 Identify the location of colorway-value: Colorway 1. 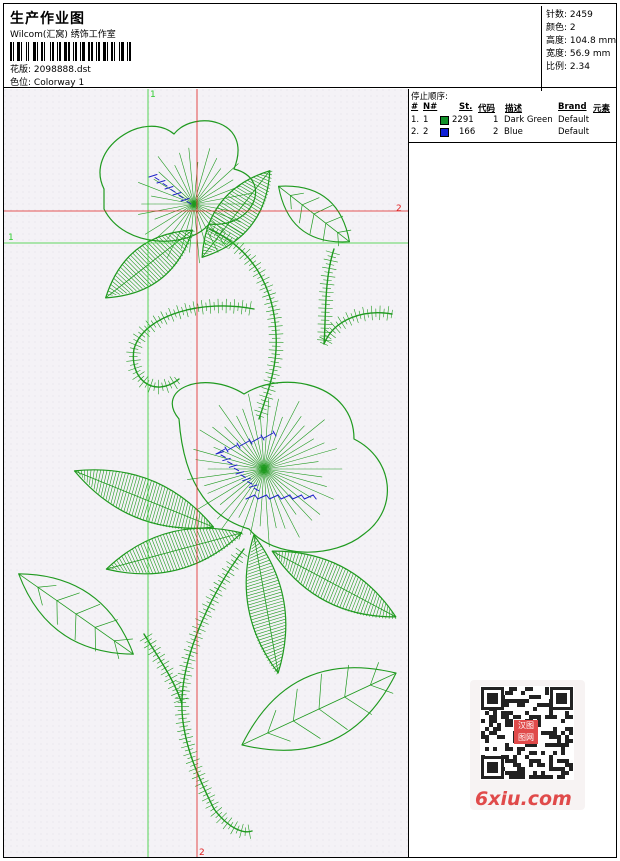
(59, 83).